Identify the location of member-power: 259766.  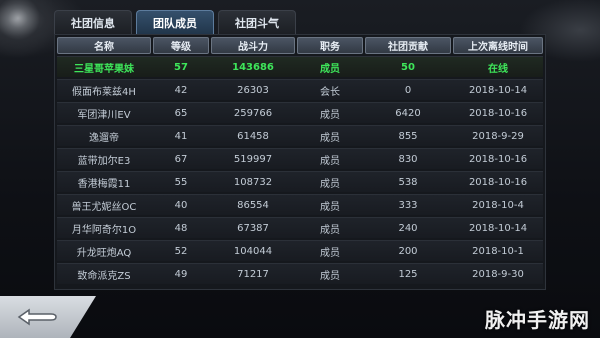
(253, 113).